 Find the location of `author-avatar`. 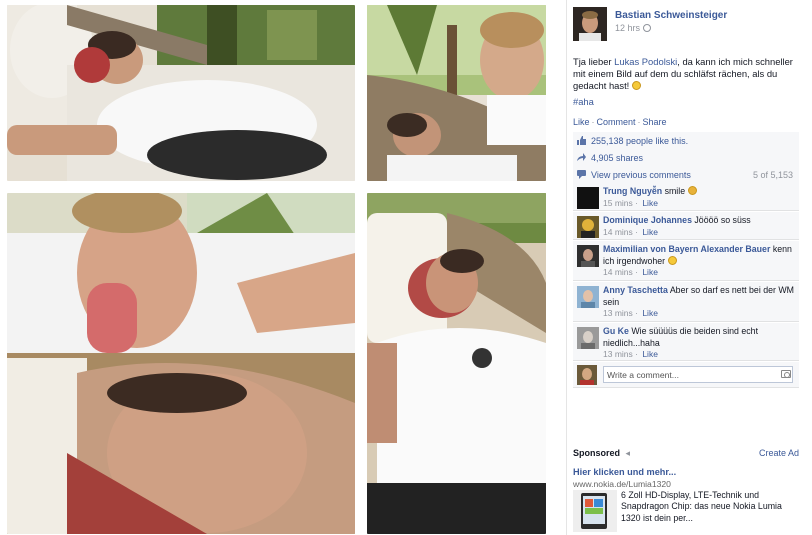

author-avatar is located at coordinates (590, 24).